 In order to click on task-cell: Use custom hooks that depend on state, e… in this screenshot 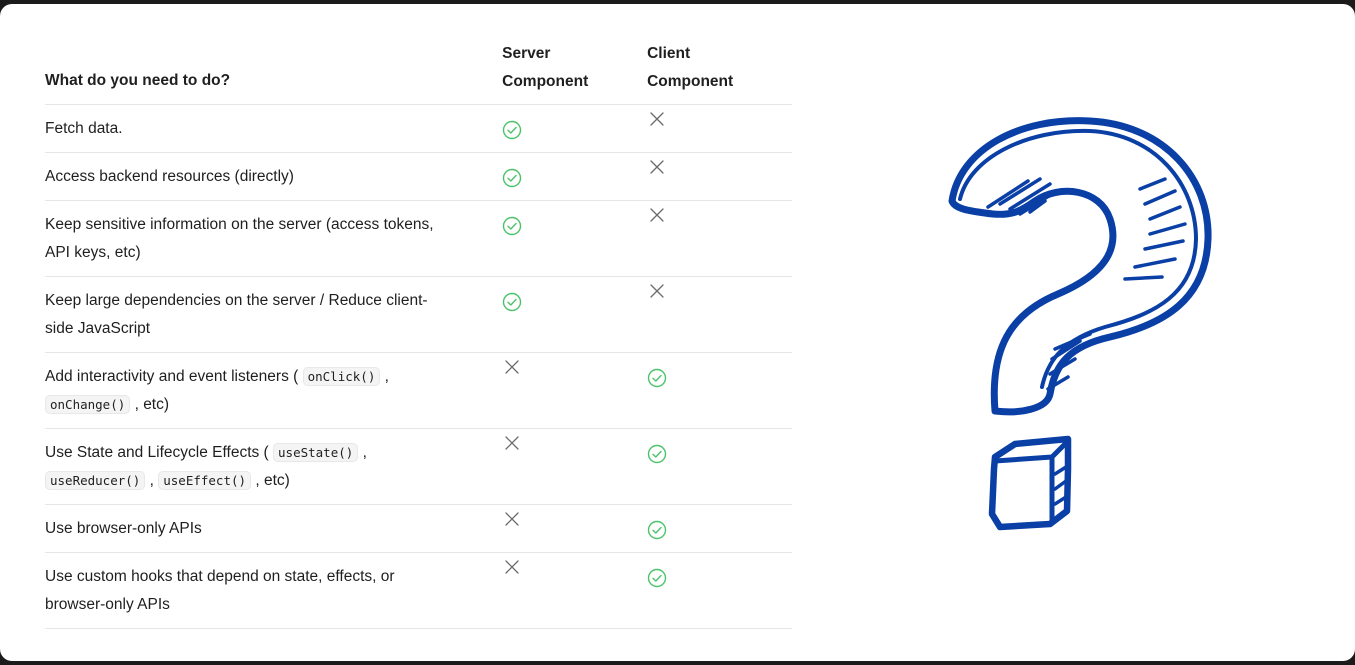, I will do `click(273, 590)`.